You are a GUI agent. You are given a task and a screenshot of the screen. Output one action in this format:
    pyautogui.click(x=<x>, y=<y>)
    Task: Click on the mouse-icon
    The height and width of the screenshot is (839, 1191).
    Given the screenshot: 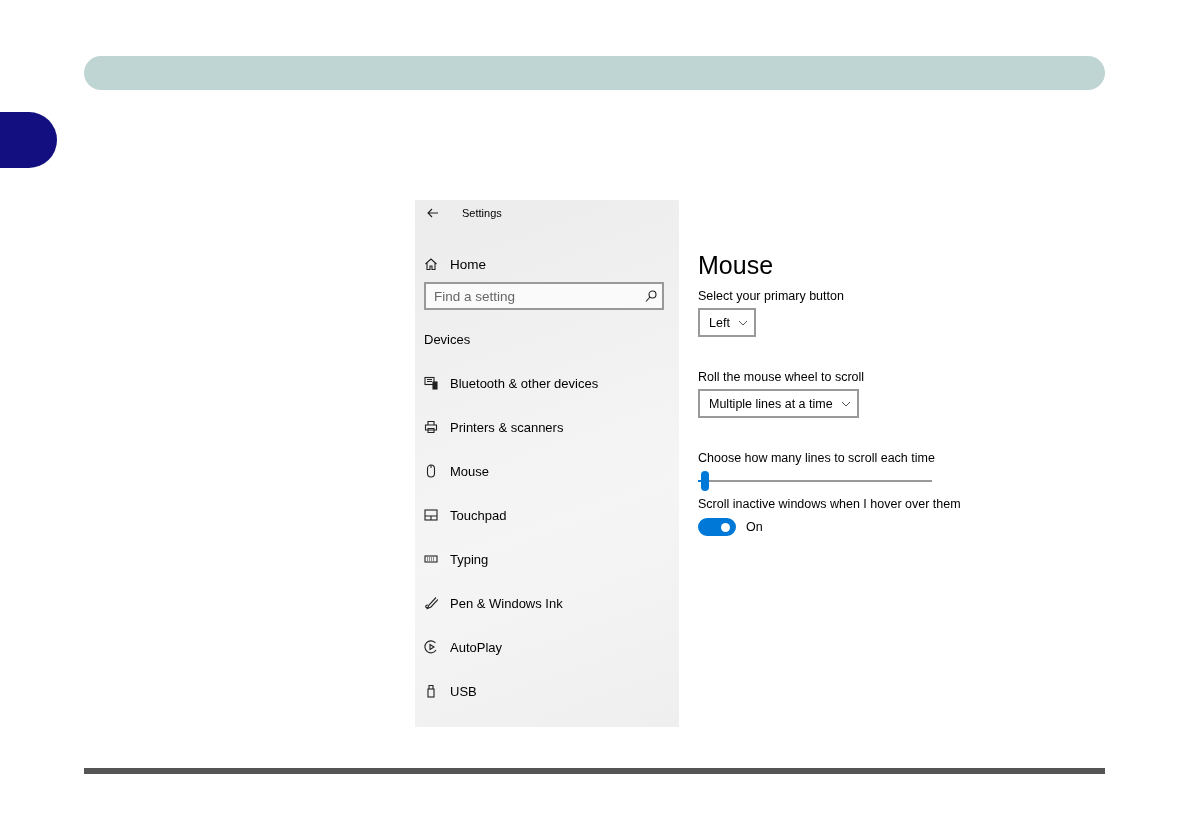 What is the action you would take?
    pyautogui.click(x=431, y=471)
    